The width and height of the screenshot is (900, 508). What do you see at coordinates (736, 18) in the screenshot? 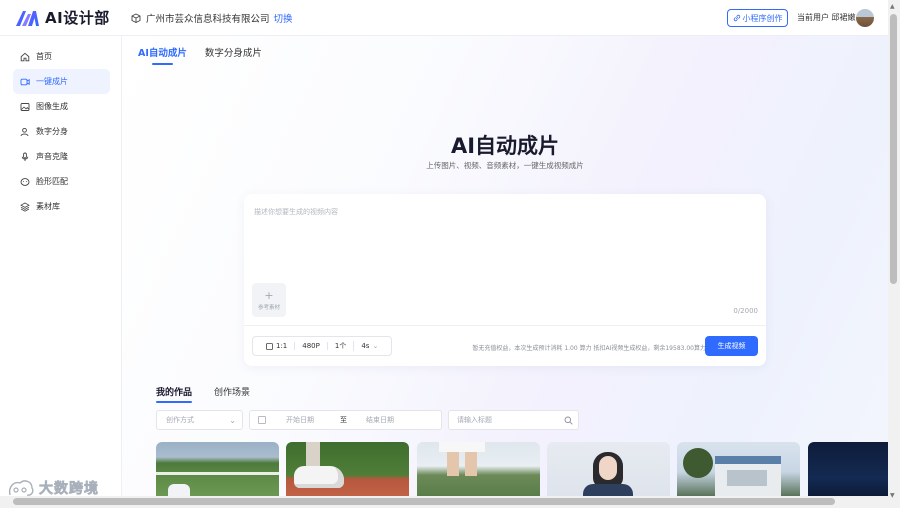
I see `link-icon` at bounding box center [736, 18].